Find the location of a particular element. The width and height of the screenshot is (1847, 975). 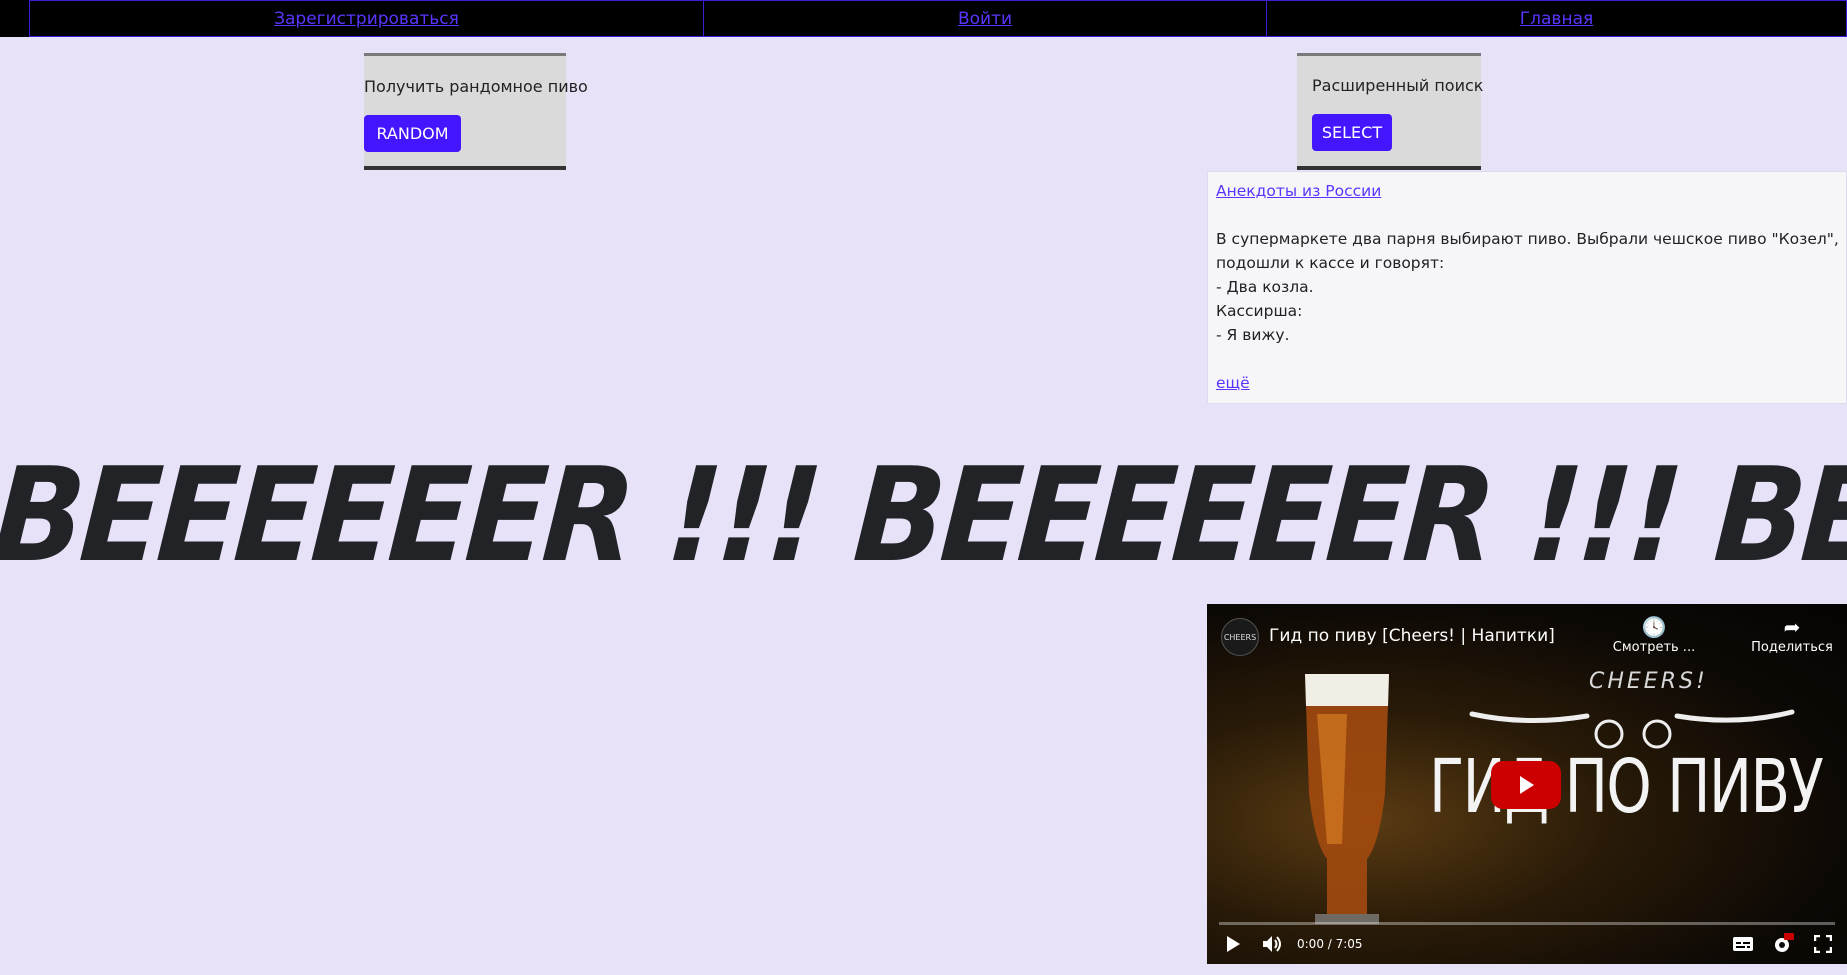

subtitles-button is located at coordinates (1743, 944).